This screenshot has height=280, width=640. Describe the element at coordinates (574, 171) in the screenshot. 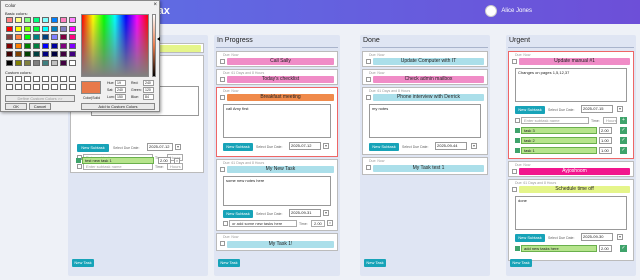

I see `task-title: Ayjoshoom` at that location.